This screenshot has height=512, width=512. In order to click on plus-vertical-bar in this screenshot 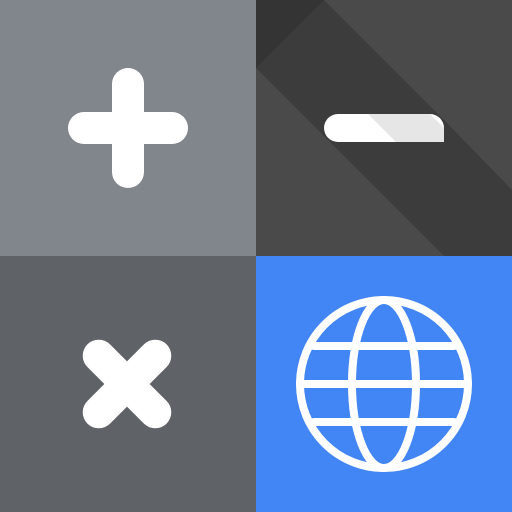, I will do `click(128, 128)`.